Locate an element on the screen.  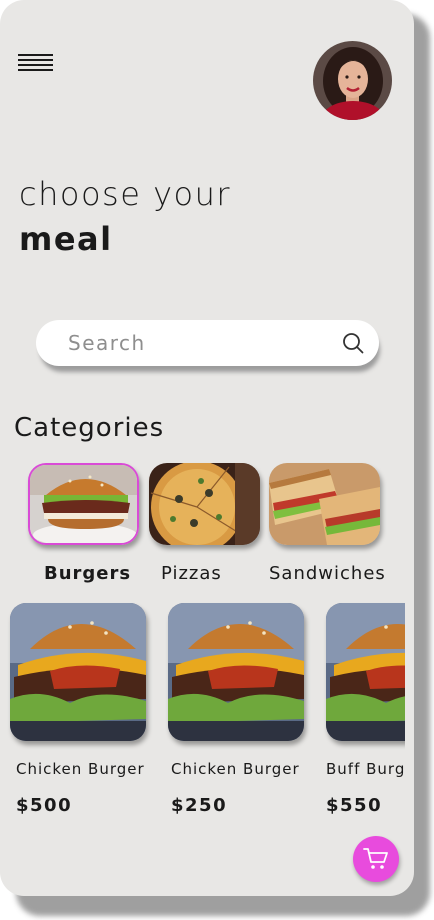
hamburger-menu-icon is located at coordinates (36, 63).